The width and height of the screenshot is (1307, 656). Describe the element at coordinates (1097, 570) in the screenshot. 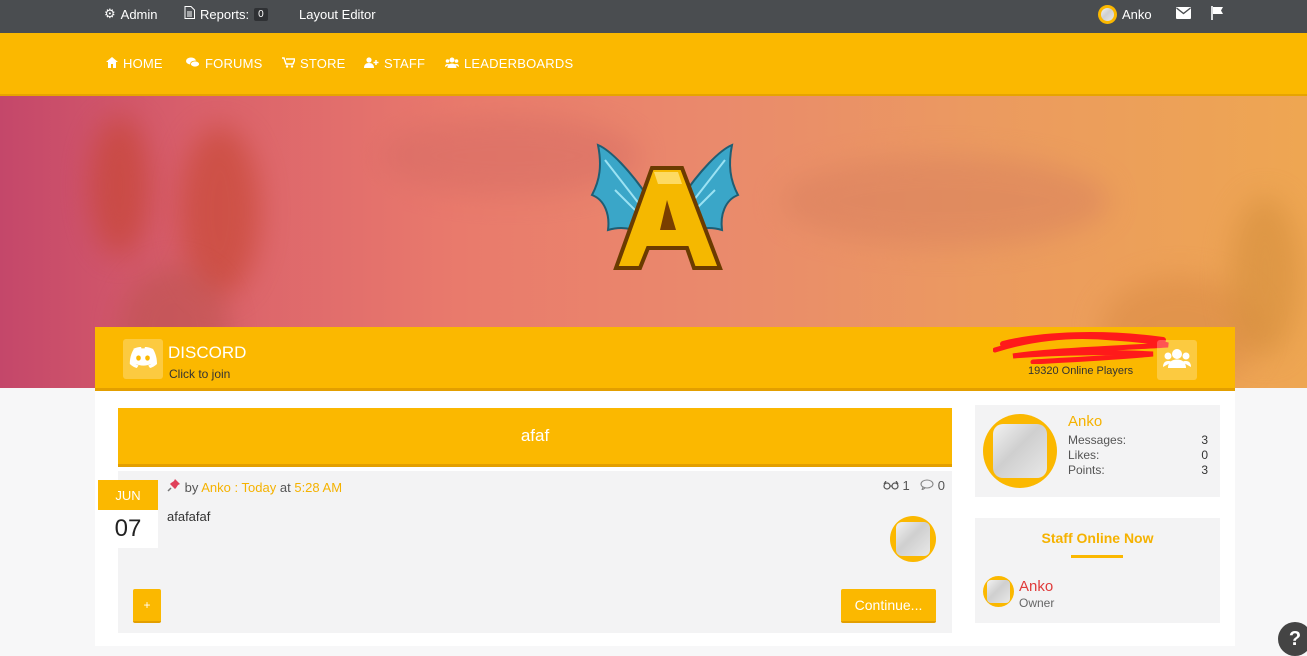

I see `staff-online-card: Staff Online Now Anko Owner` at that location.